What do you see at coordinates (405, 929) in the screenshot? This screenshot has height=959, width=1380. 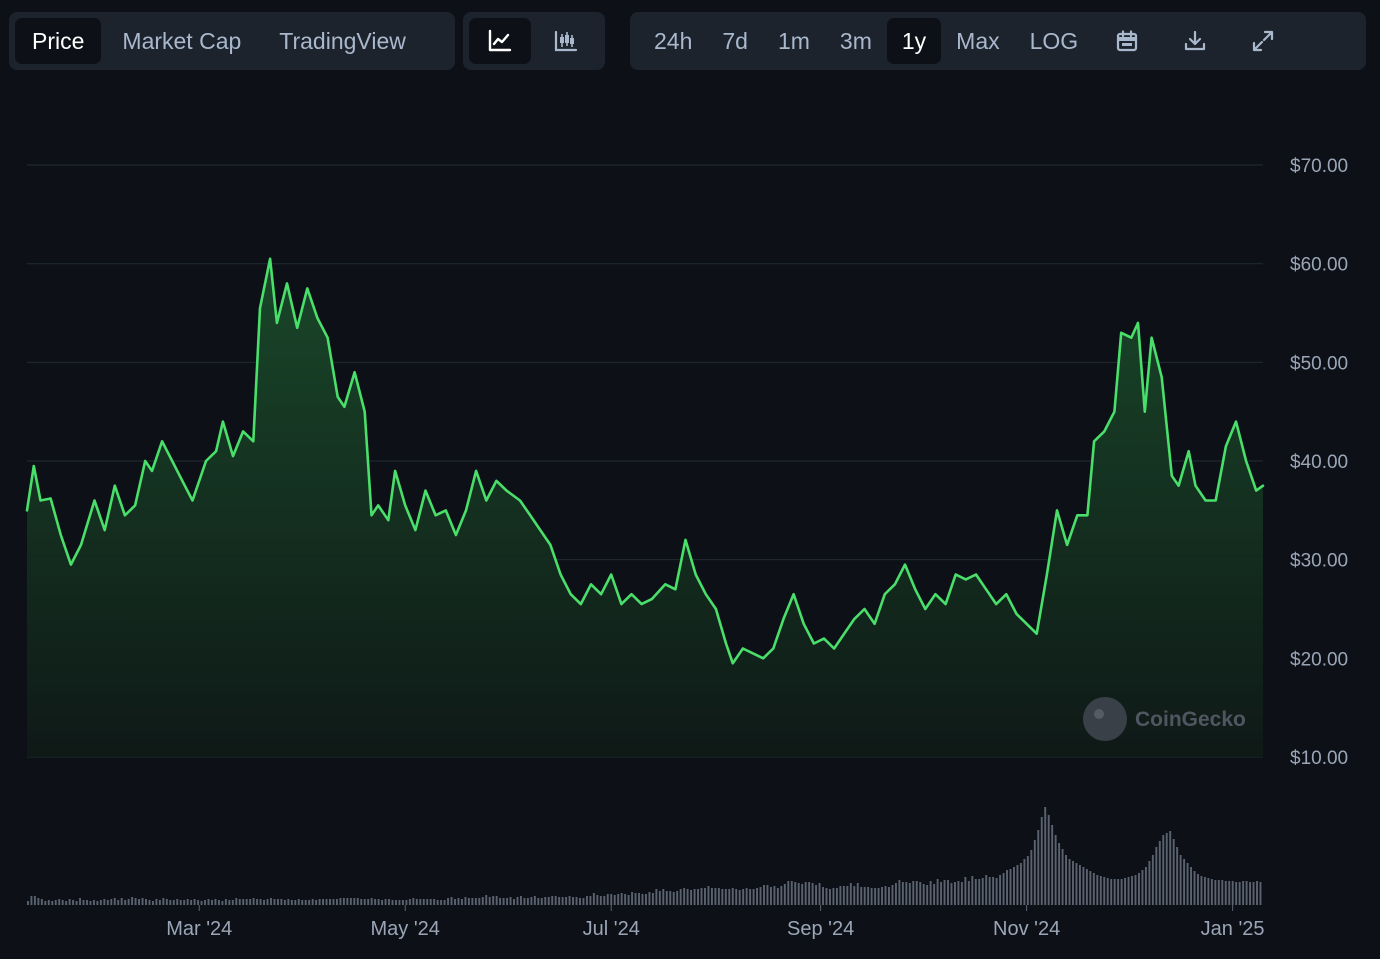 I see `x-tick-label: May '24` at bounding box center [405, 929].